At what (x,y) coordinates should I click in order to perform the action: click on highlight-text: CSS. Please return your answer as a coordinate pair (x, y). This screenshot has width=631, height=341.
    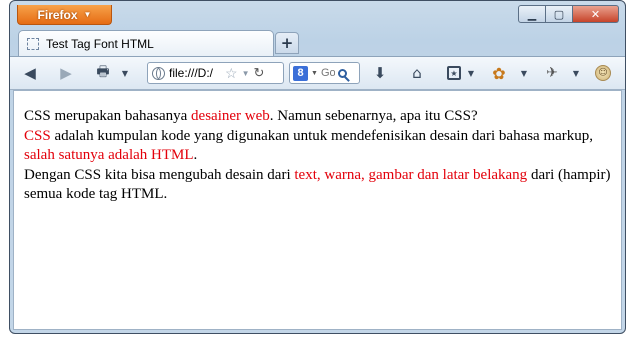
    Looking at the image, I should click on (37, 135).